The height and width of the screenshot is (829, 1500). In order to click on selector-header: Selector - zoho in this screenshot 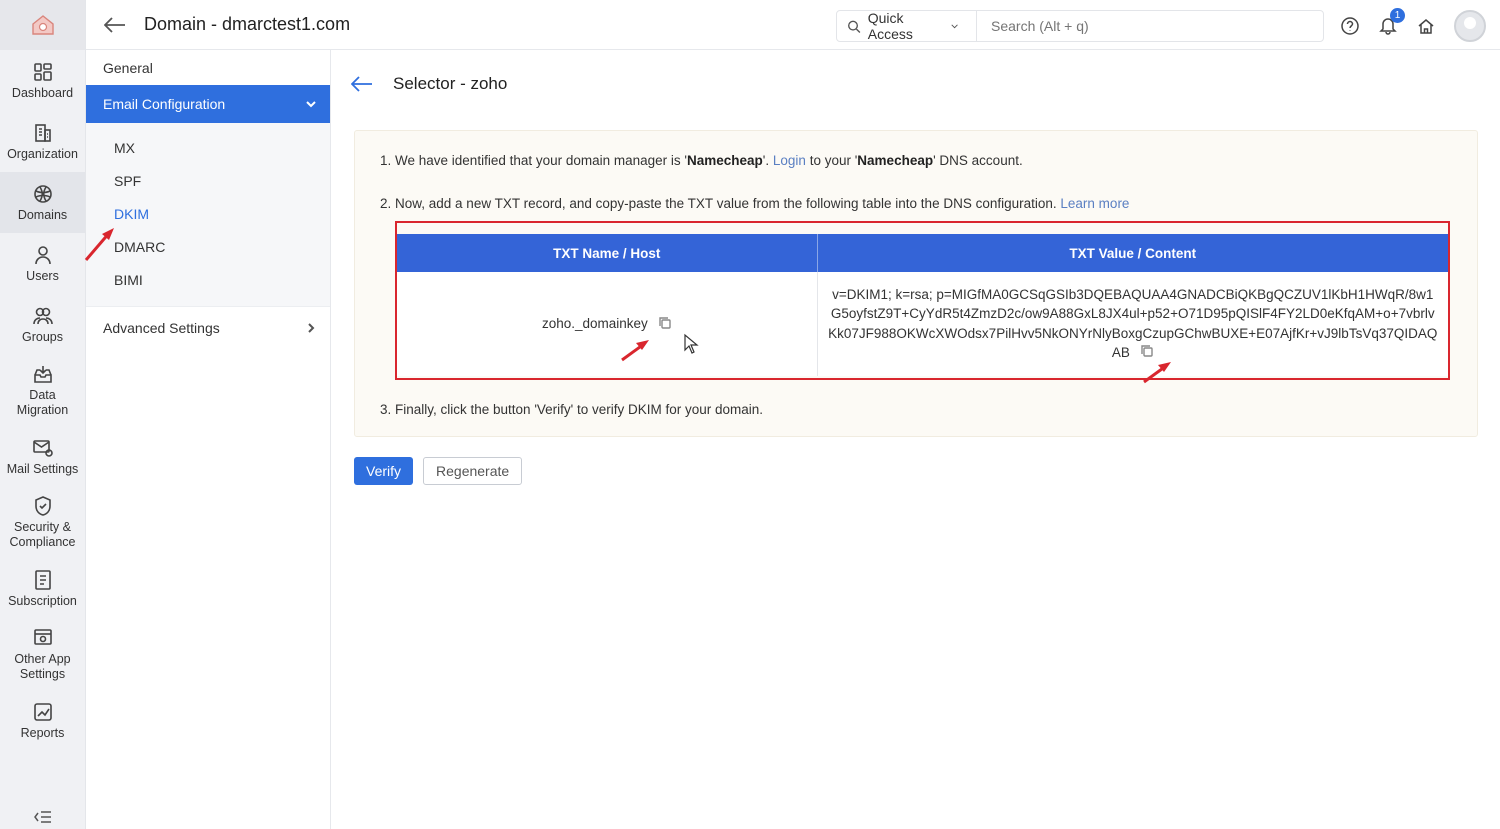, I will do `click(429, 84)`.